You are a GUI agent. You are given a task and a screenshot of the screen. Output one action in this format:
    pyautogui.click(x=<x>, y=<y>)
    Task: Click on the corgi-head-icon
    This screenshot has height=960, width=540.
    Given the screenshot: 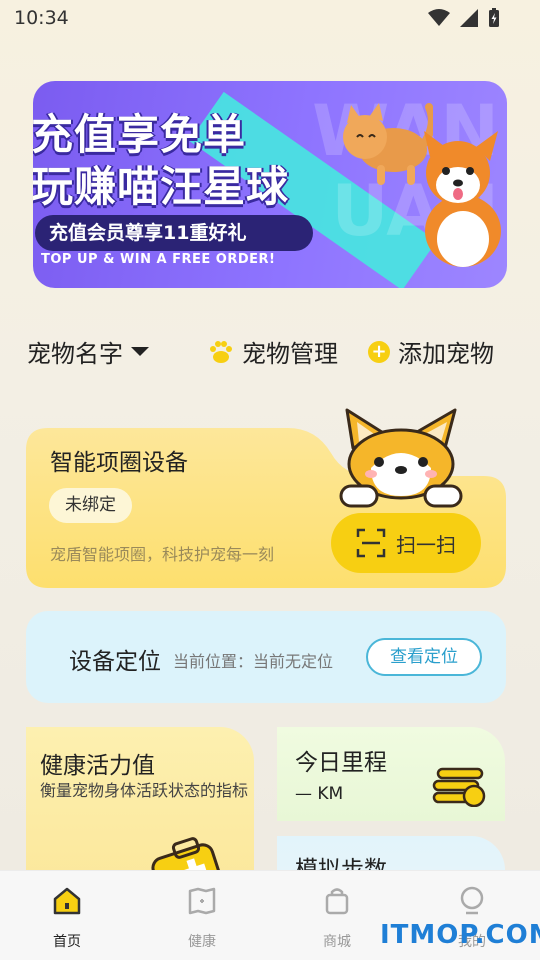 What is the action you would take?
    pyautogui.click(x=401, y=458)
    